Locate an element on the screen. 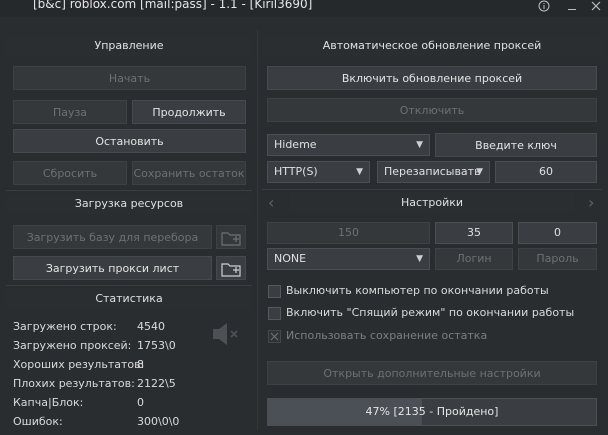 This screenshot has width=608, height=435. progress-bar: 47% [2135 - Пройдено] is located at coordinates (432, 412).